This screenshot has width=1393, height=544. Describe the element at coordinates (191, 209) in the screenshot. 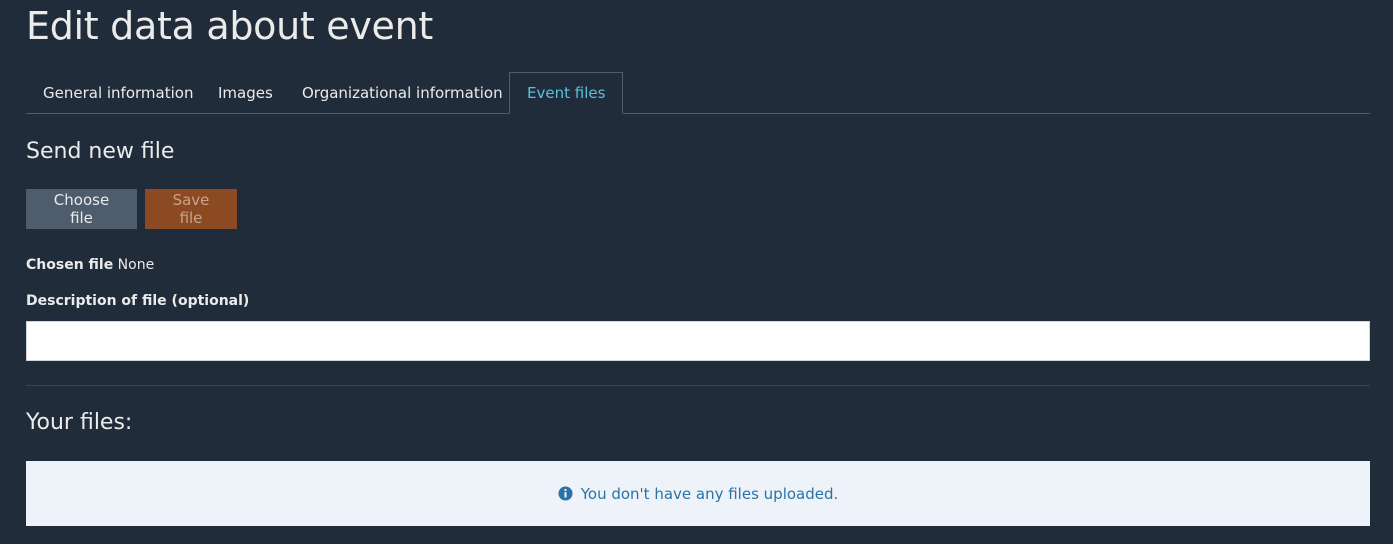

I see `save-file-button: Save file` at that location.